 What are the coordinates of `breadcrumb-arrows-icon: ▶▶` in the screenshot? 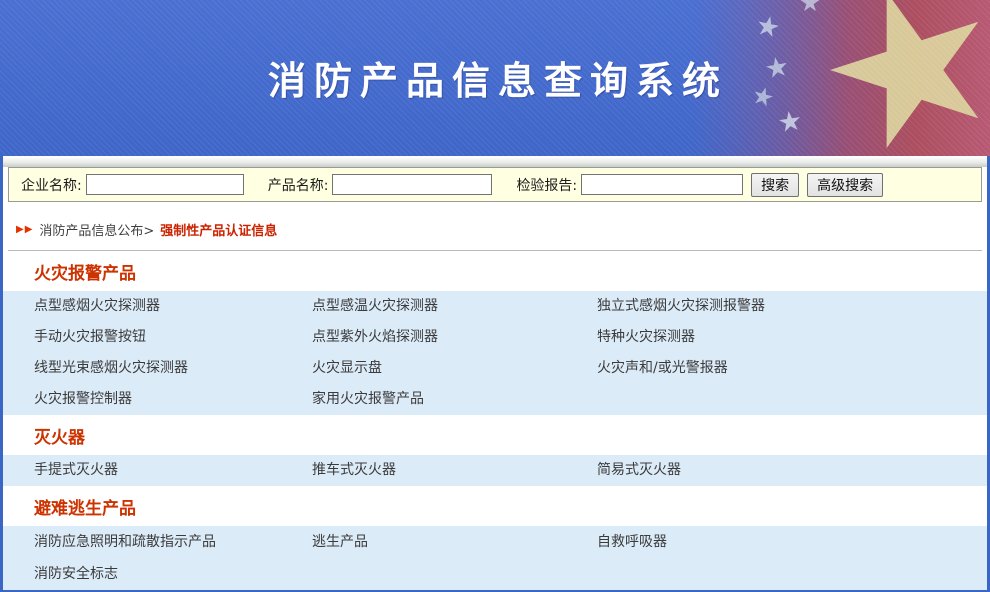 It's located at (25, 229).